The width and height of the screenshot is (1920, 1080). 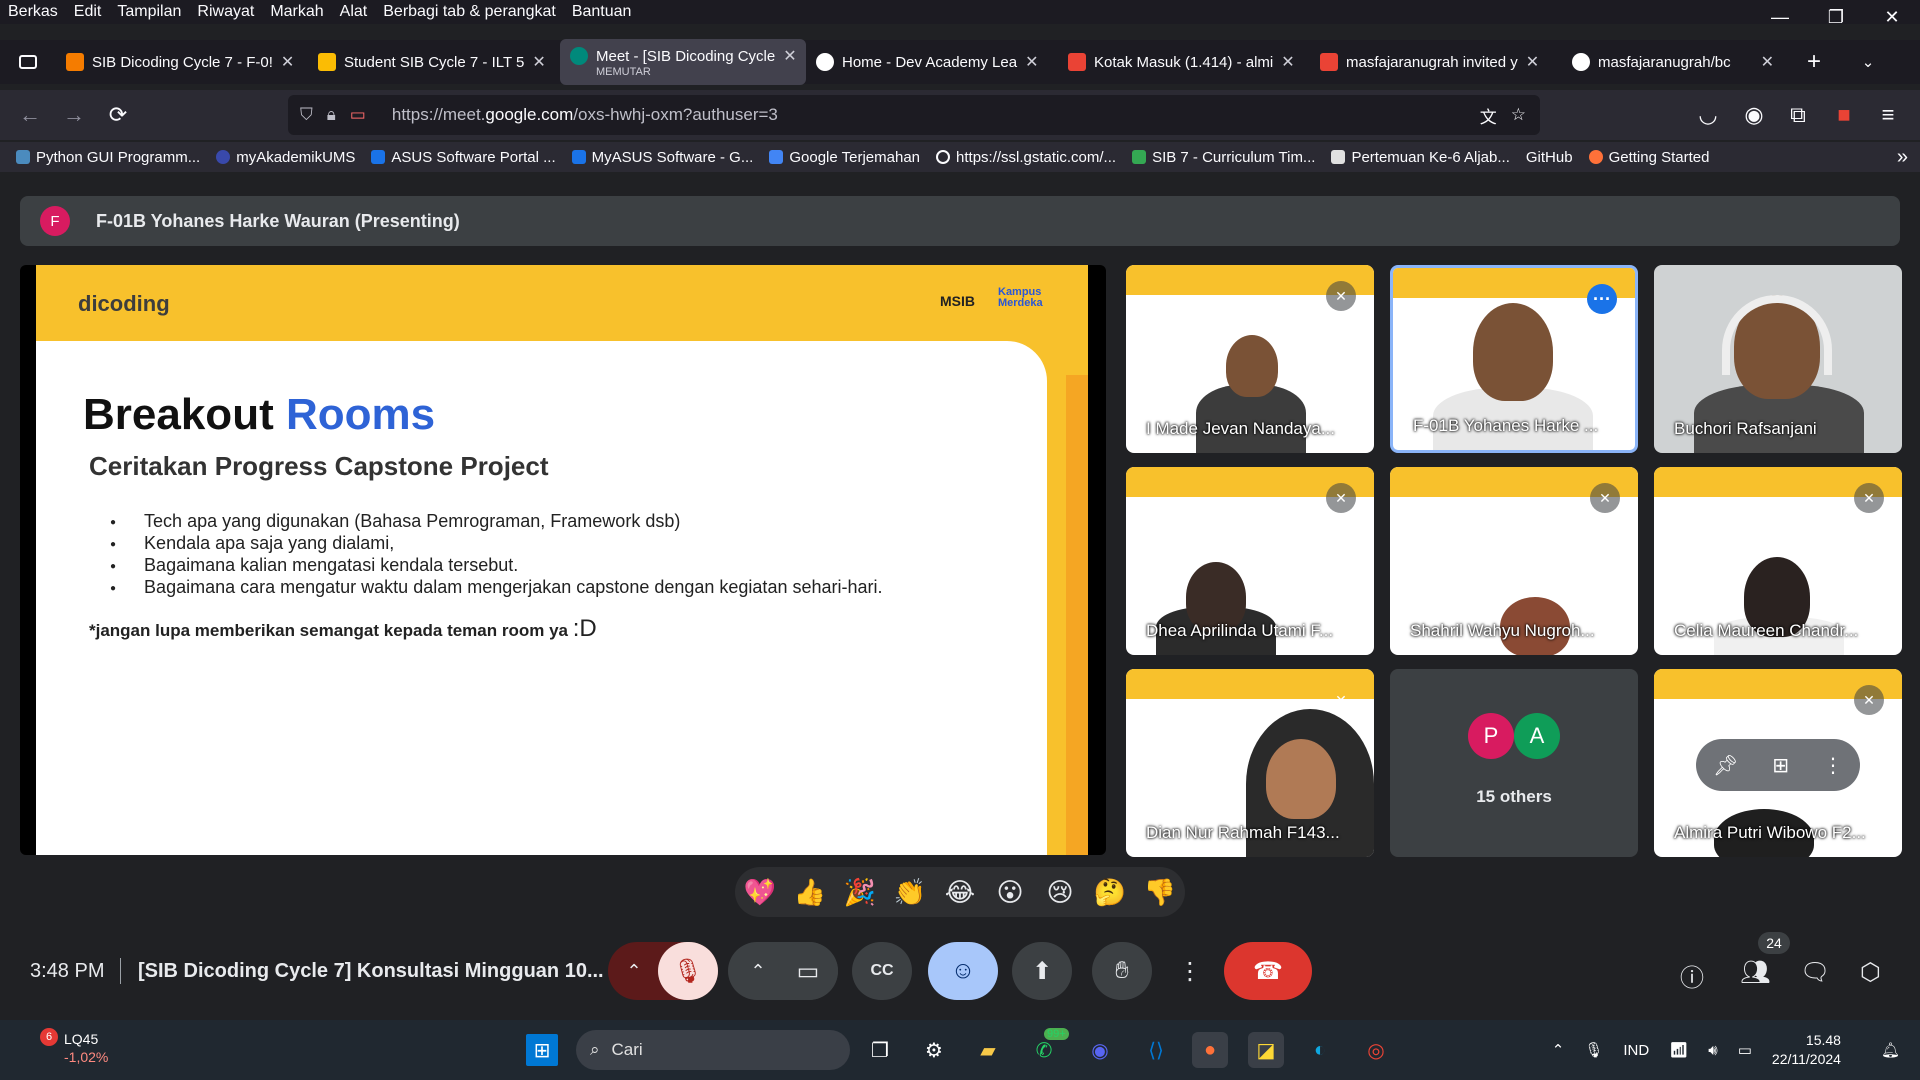 I want to click on activities-icon: ⬡, so click(x=1870, y=972).